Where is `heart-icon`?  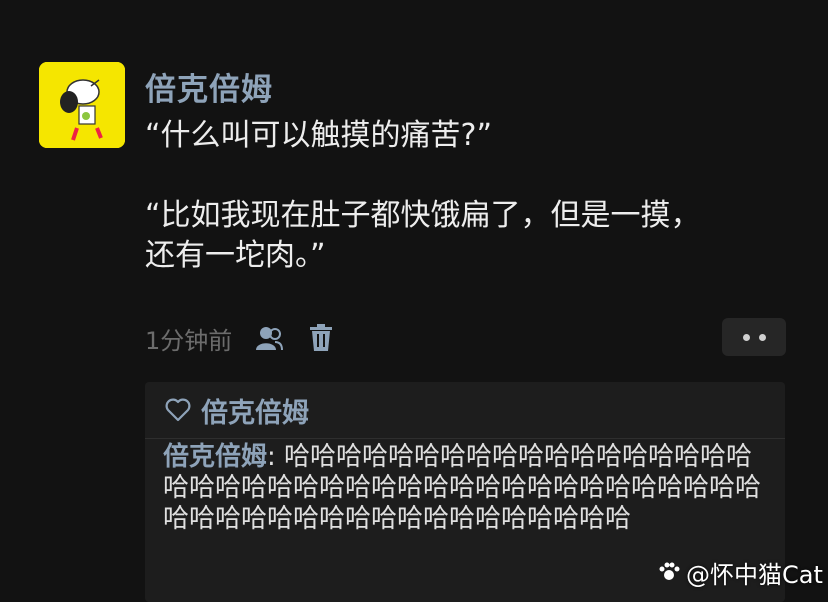
heart-icon is located at coordinates (178, 410).